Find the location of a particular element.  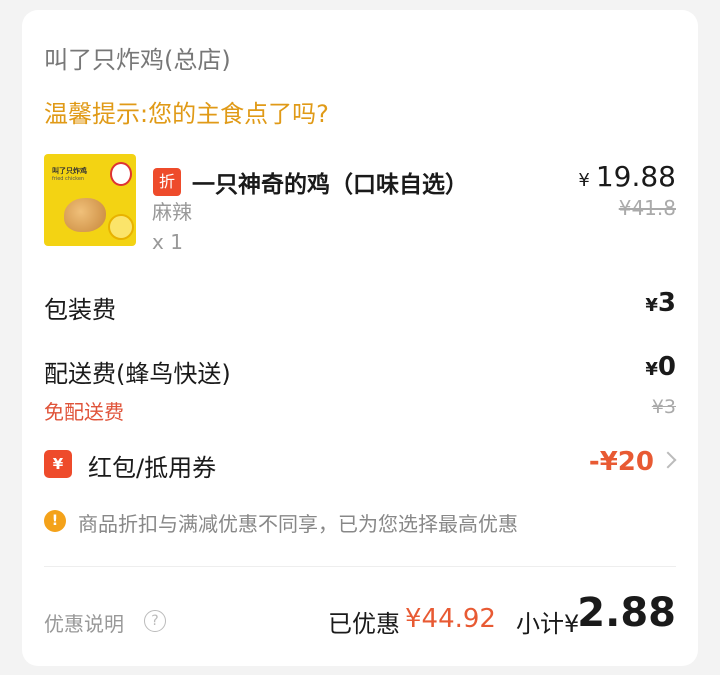

item-price: ¥19.88 is located at coordinates (627, 176).